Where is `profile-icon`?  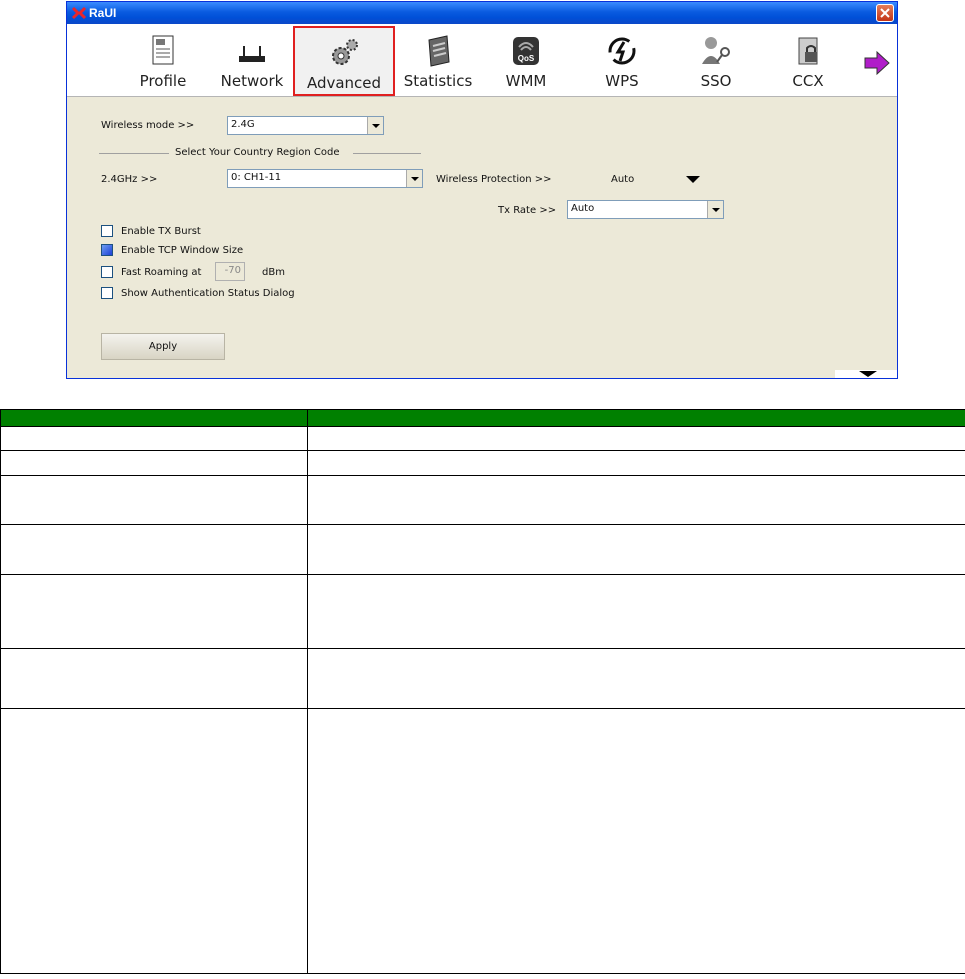 profile-icon is located at coordinates (163, 50).